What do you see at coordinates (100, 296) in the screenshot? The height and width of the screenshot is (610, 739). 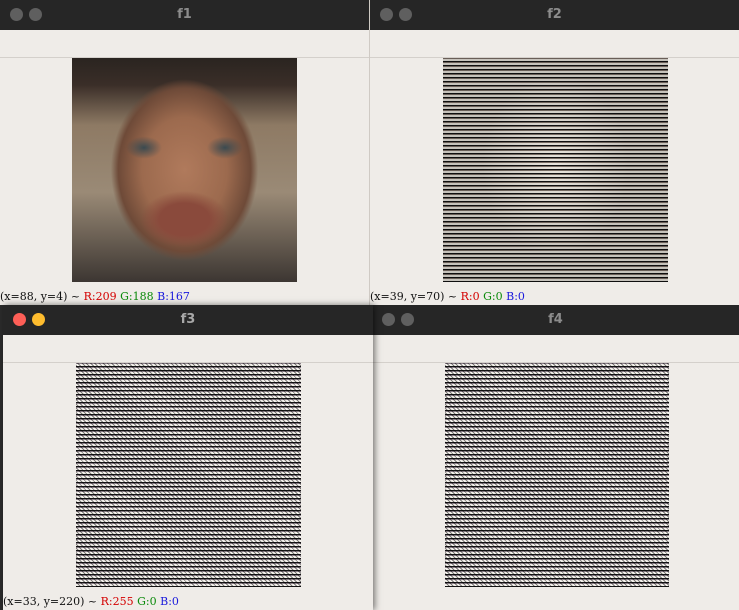 I see `pixel-red: R:209` at bounding box center [100, 296].